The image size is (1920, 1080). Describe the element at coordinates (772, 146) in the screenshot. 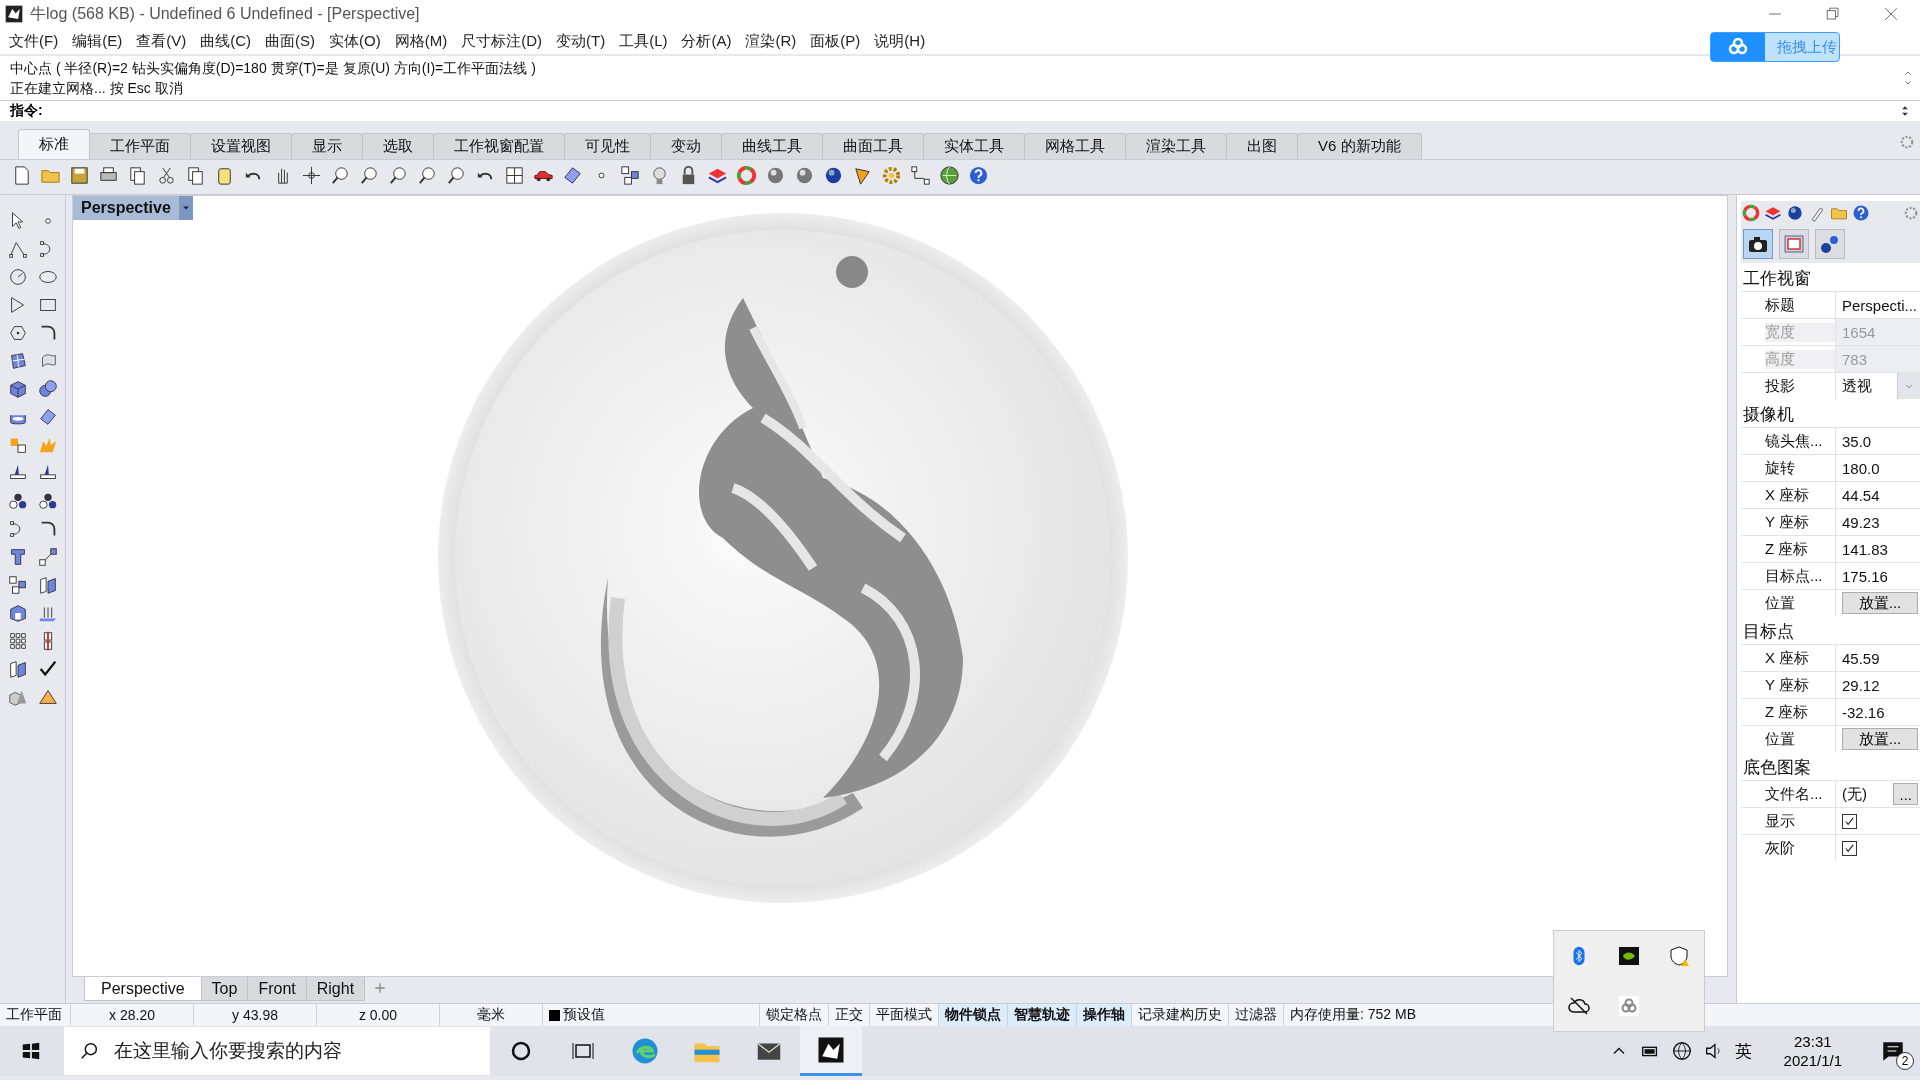

I see `toolbar-tab: 曲线工具` at that location.